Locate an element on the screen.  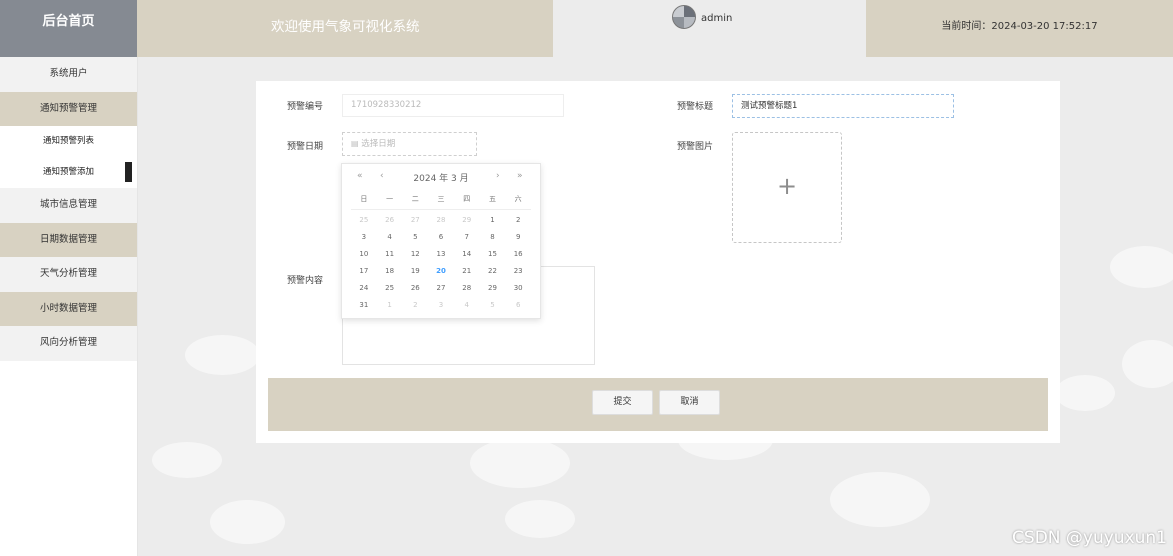
cancel-button: 取消 is located at coordinates (689, 402).